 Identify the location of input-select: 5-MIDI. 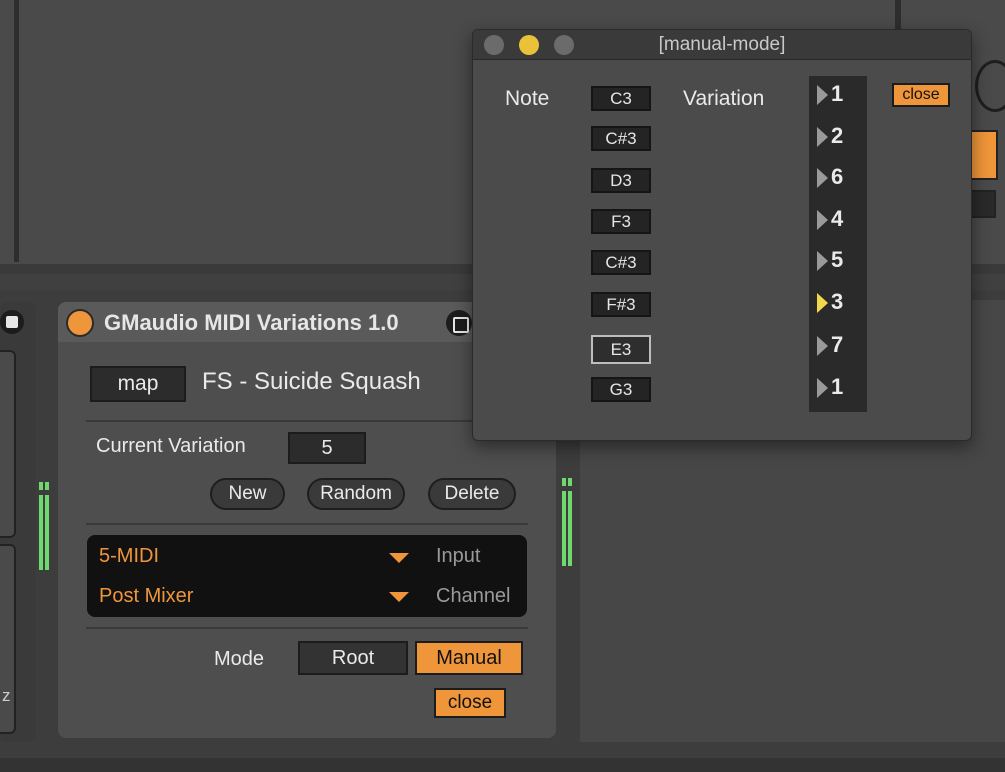
(129, 556).